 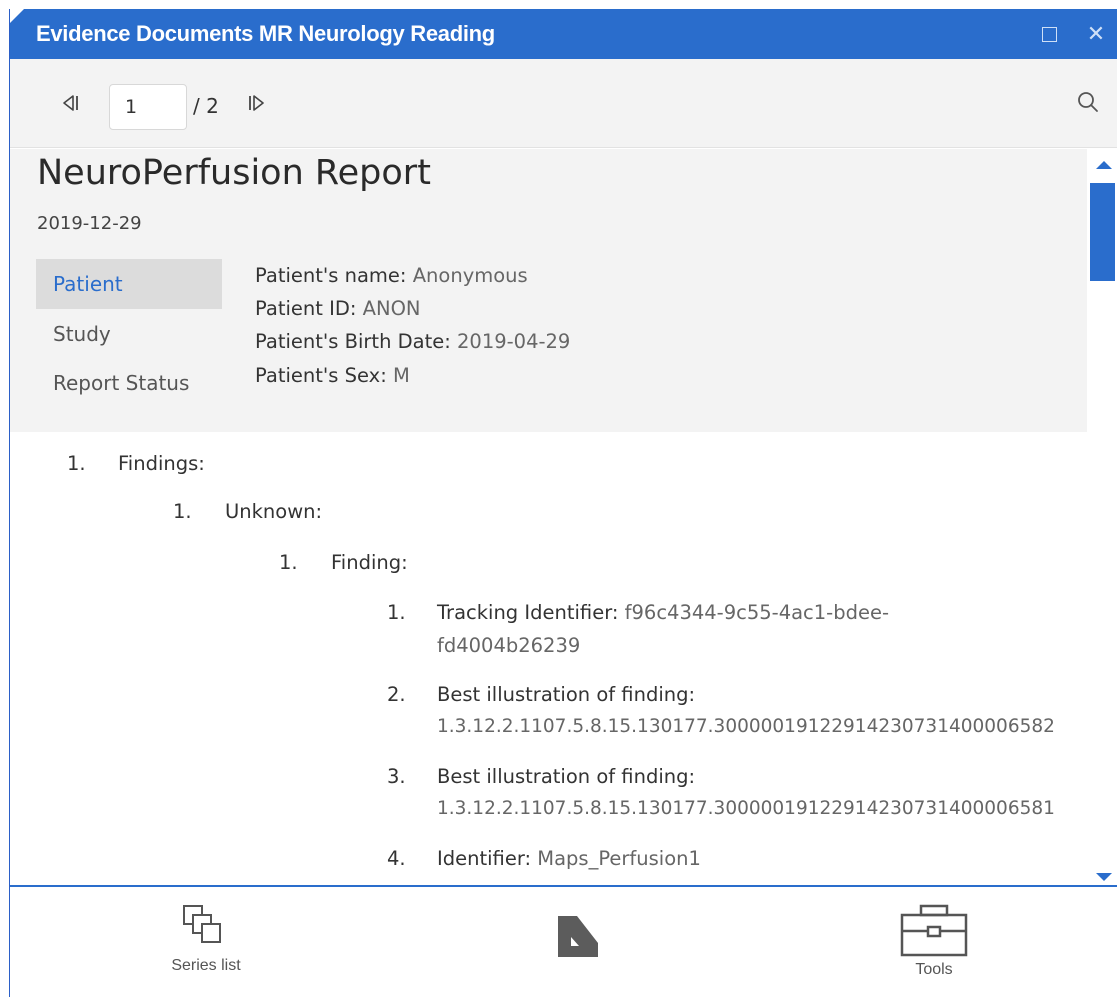 I want to click on report-date: 2019-12-29, so click(x=89, y=223).